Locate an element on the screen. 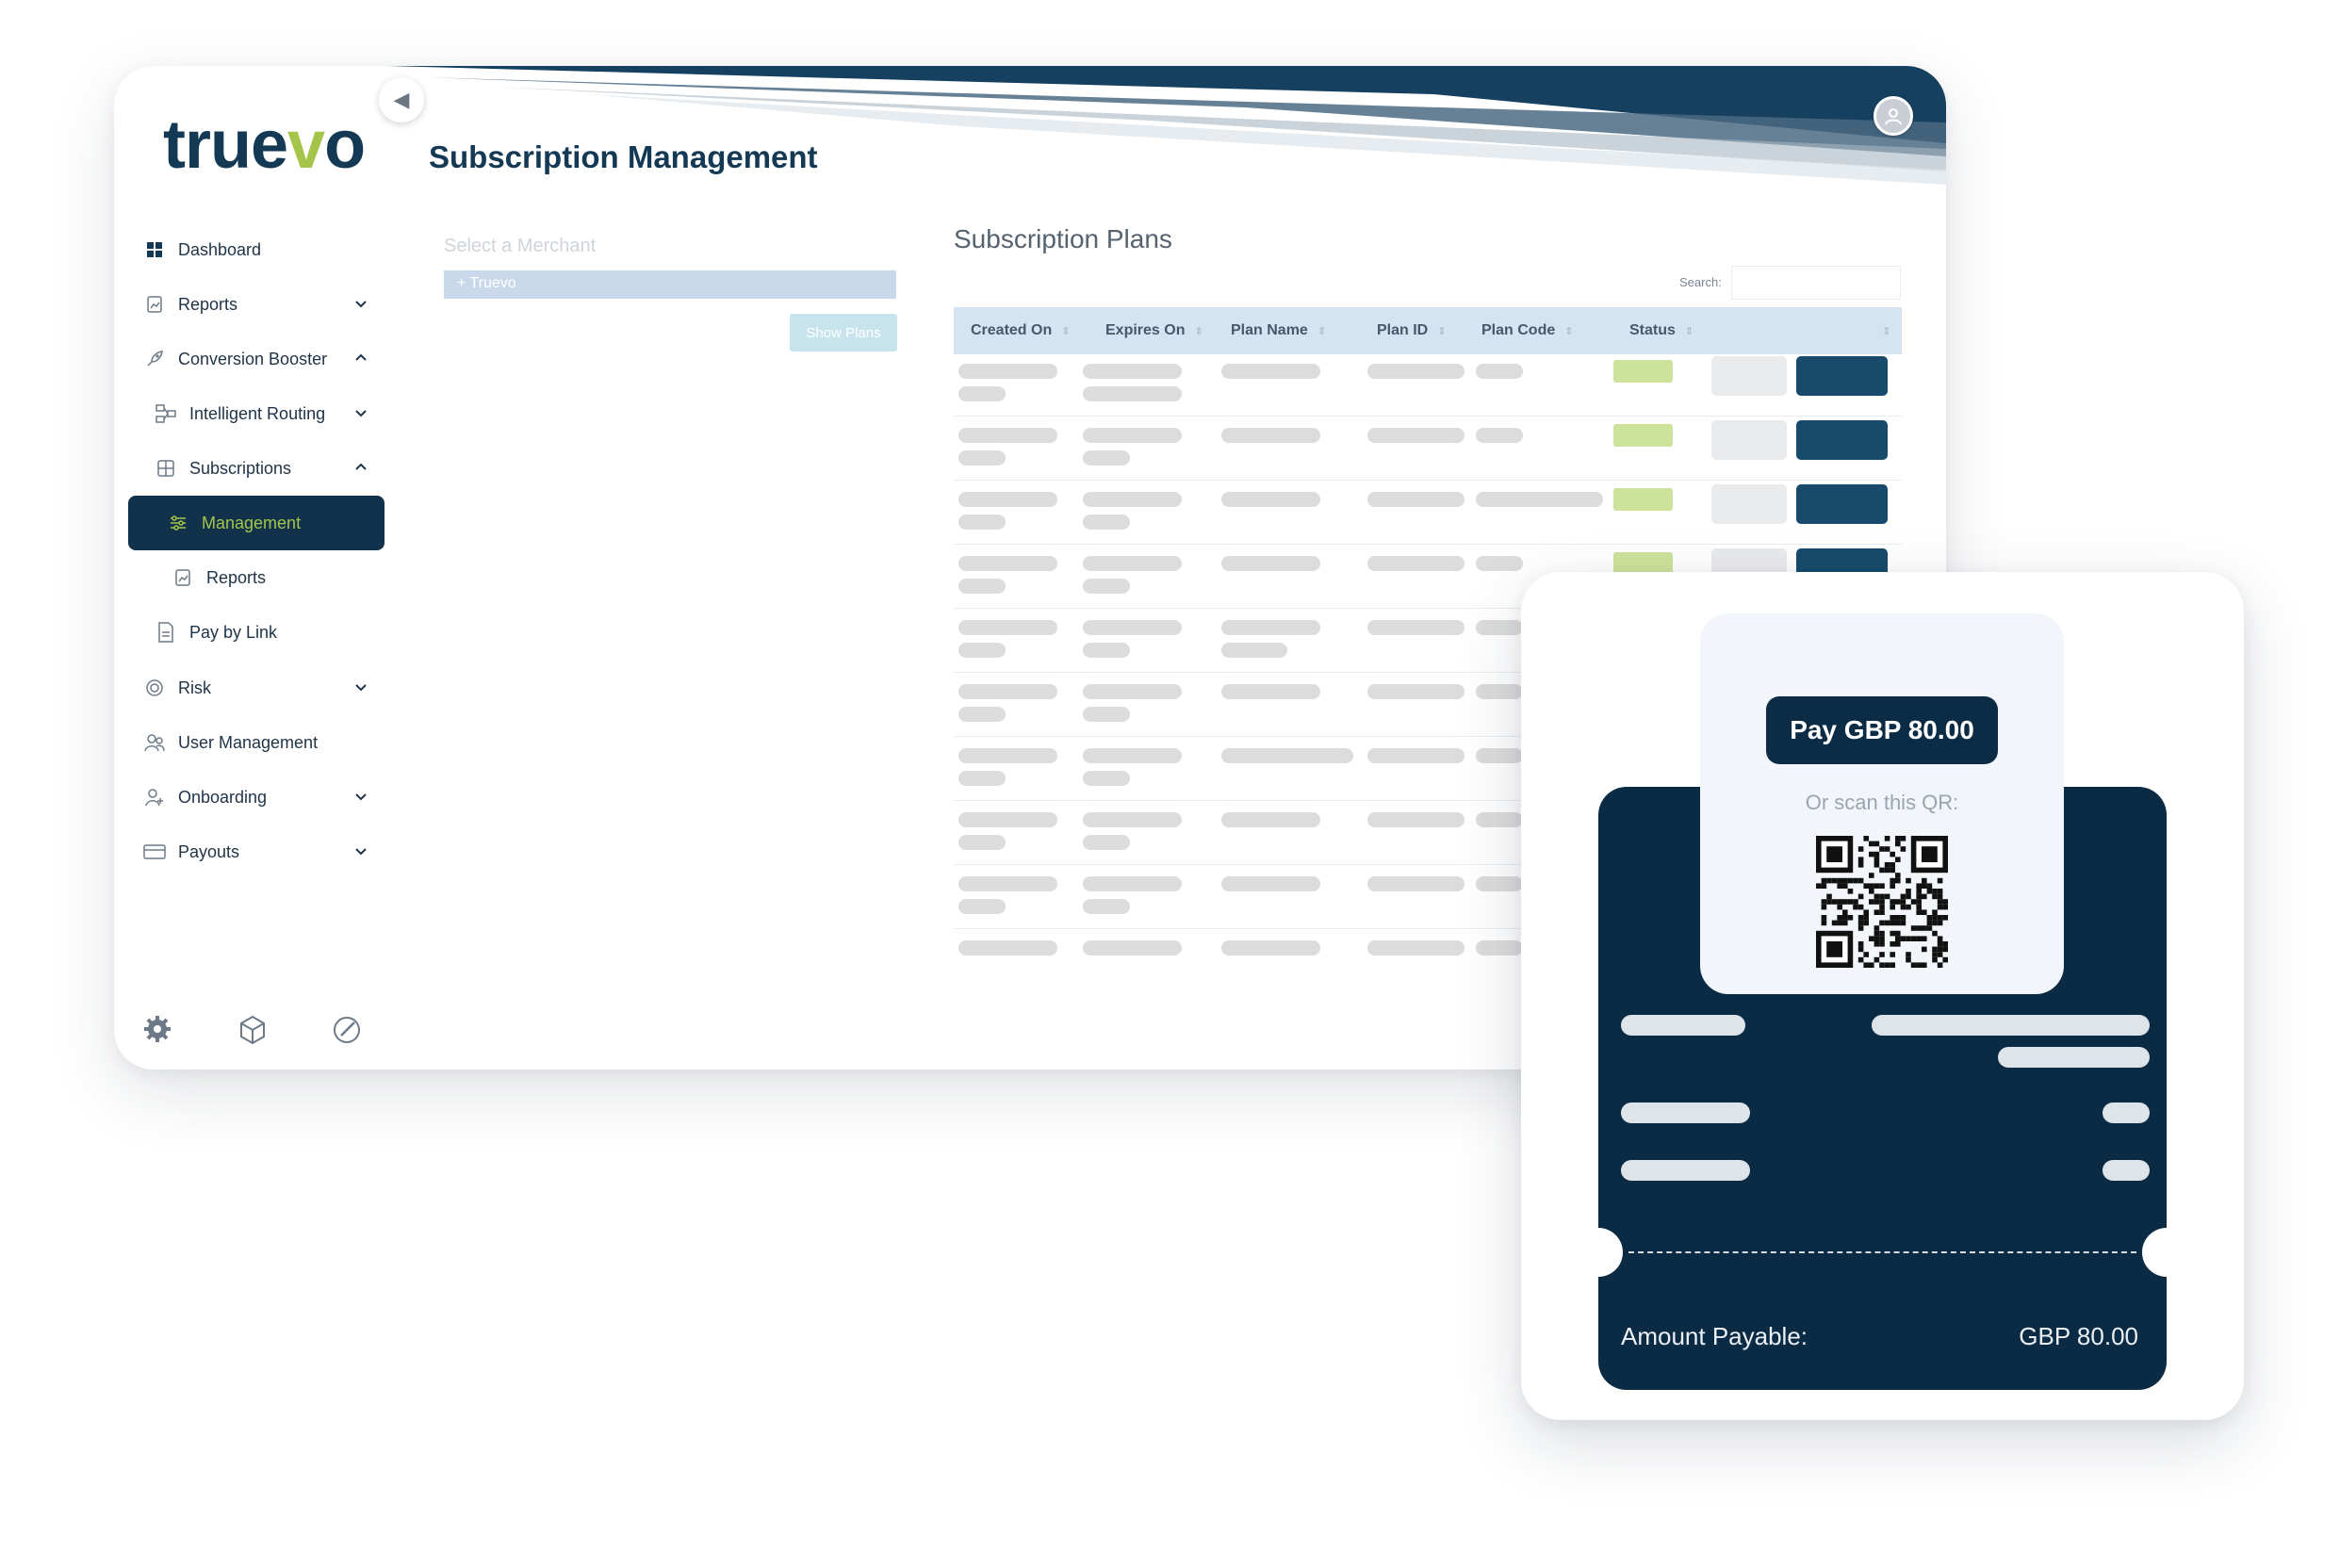 The width and height of the screenshot is (2340, 1568). receipt-notch-left is located at coordinates (1598, 1253).